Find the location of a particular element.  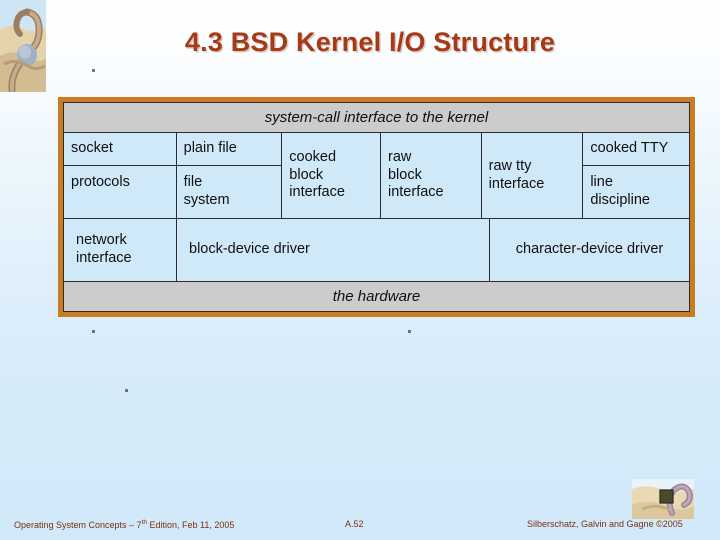

cell-plain-file: plain file is located at coordinates (229, 149).